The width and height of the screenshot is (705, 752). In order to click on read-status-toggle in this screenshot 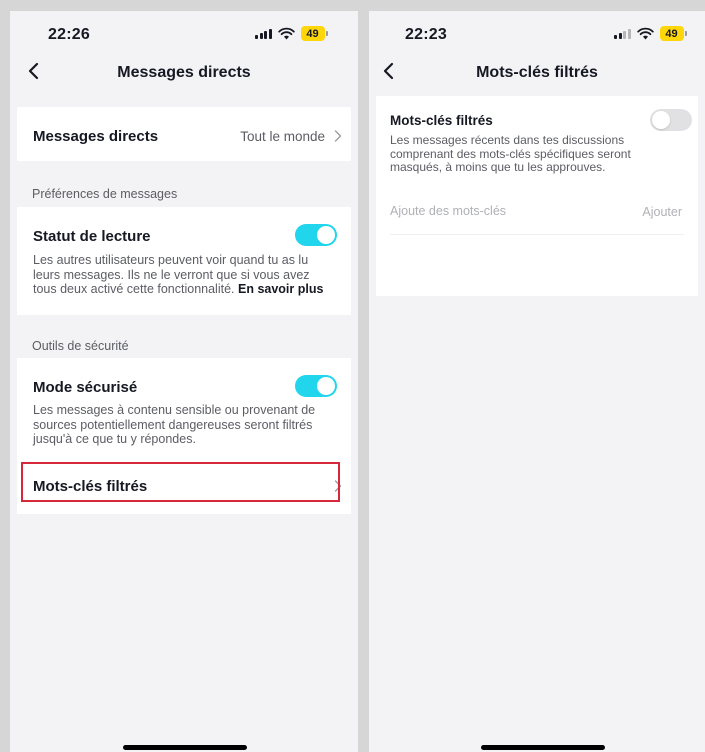, I will do `click(316, 235)`.